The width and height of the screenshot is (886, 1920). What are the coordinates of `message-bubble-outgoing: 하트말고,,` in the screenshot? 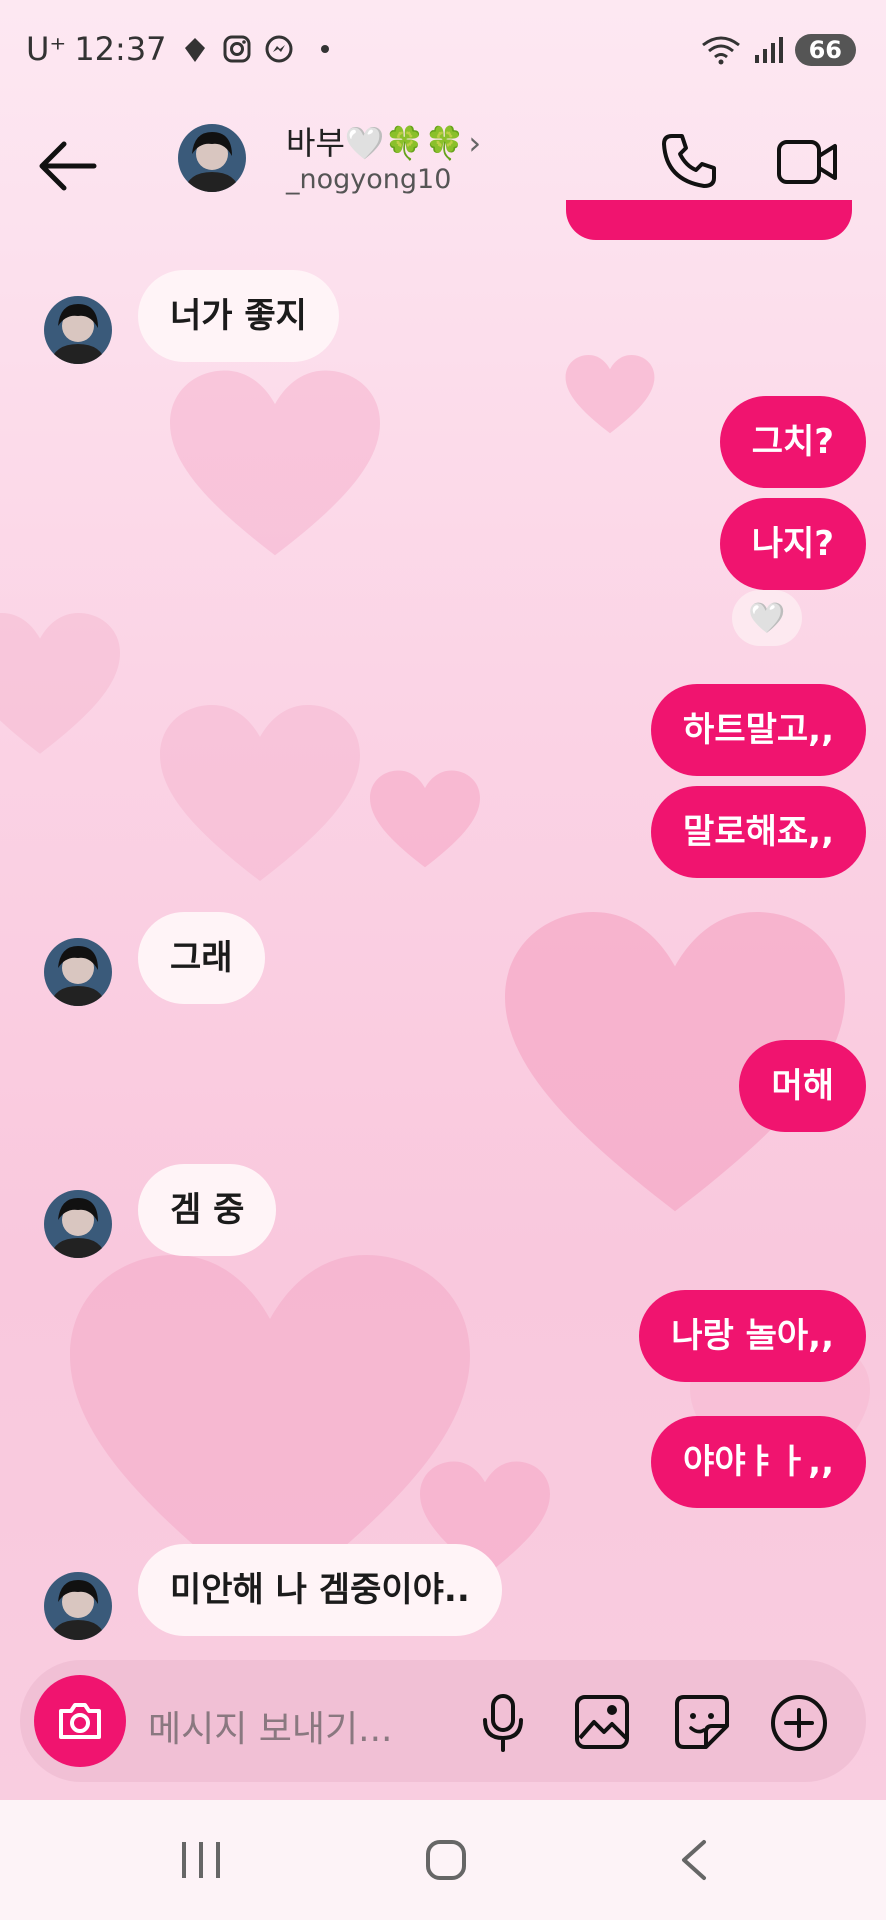 It's located at (758, 730).